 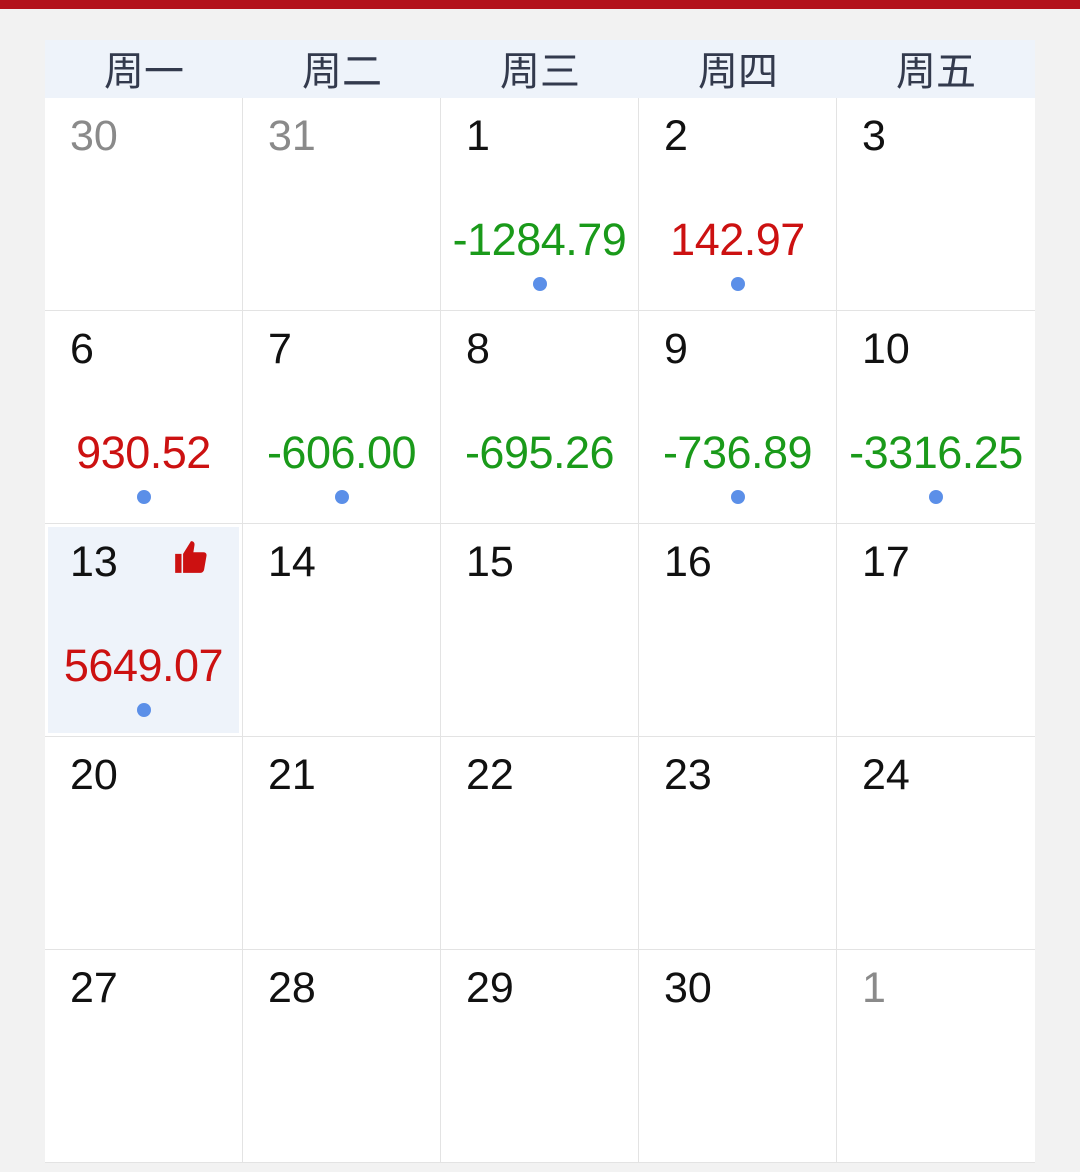 I want to click on day-number: 9, so click(x=676, y=349).